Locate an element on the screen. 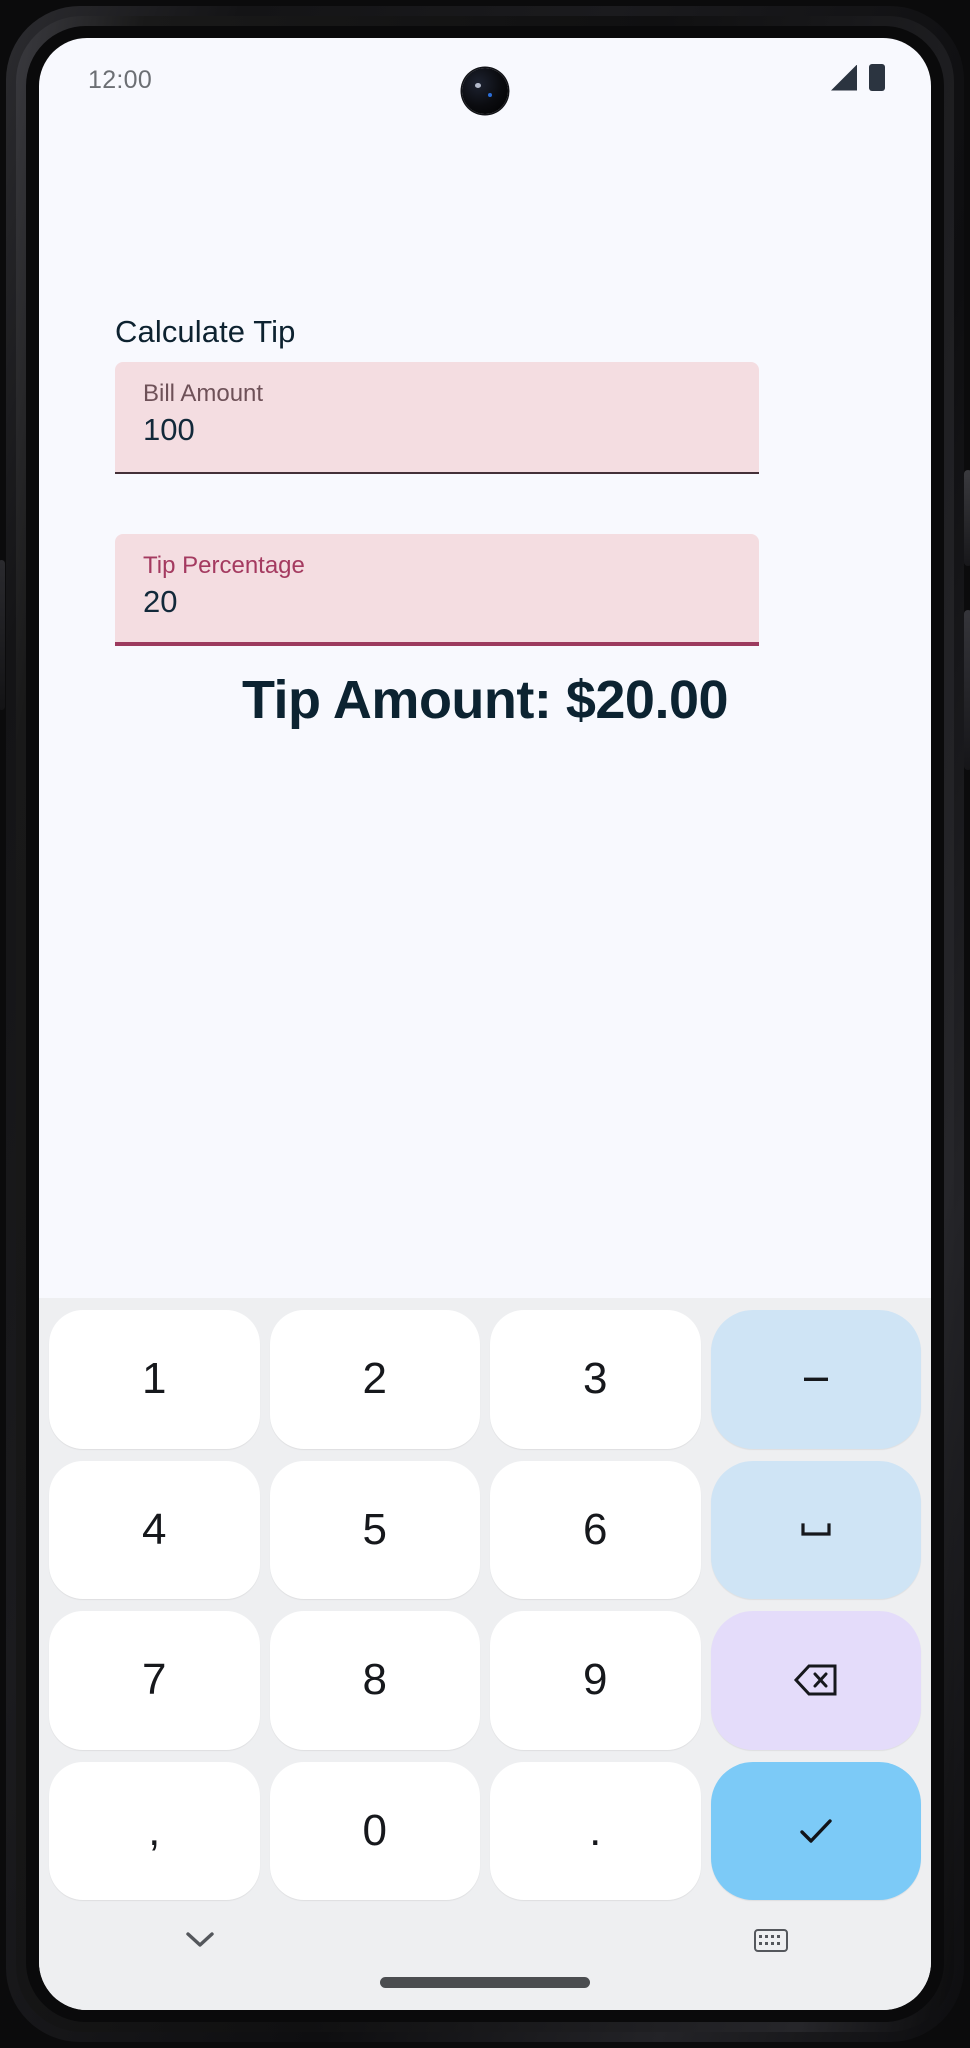  key-8-label: 8 is located at coordinates (374, 1680).